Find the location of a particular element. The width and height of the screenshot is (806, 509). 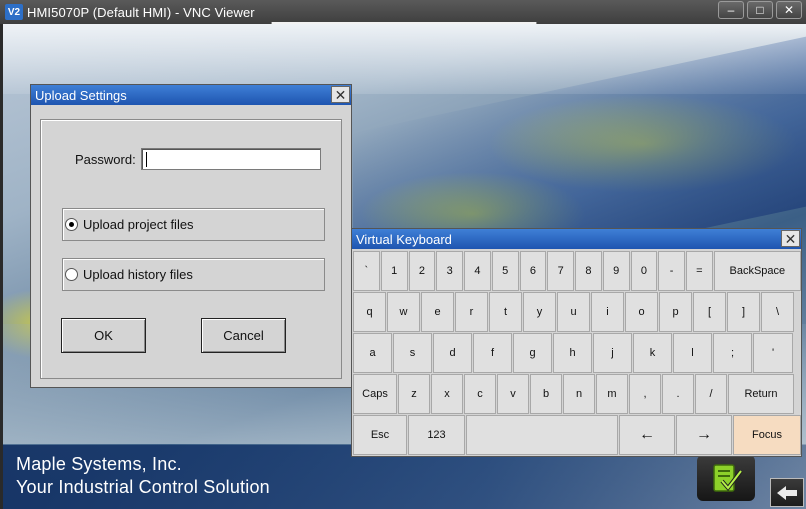

key-5: 5 is located at coordinates (505, 271).